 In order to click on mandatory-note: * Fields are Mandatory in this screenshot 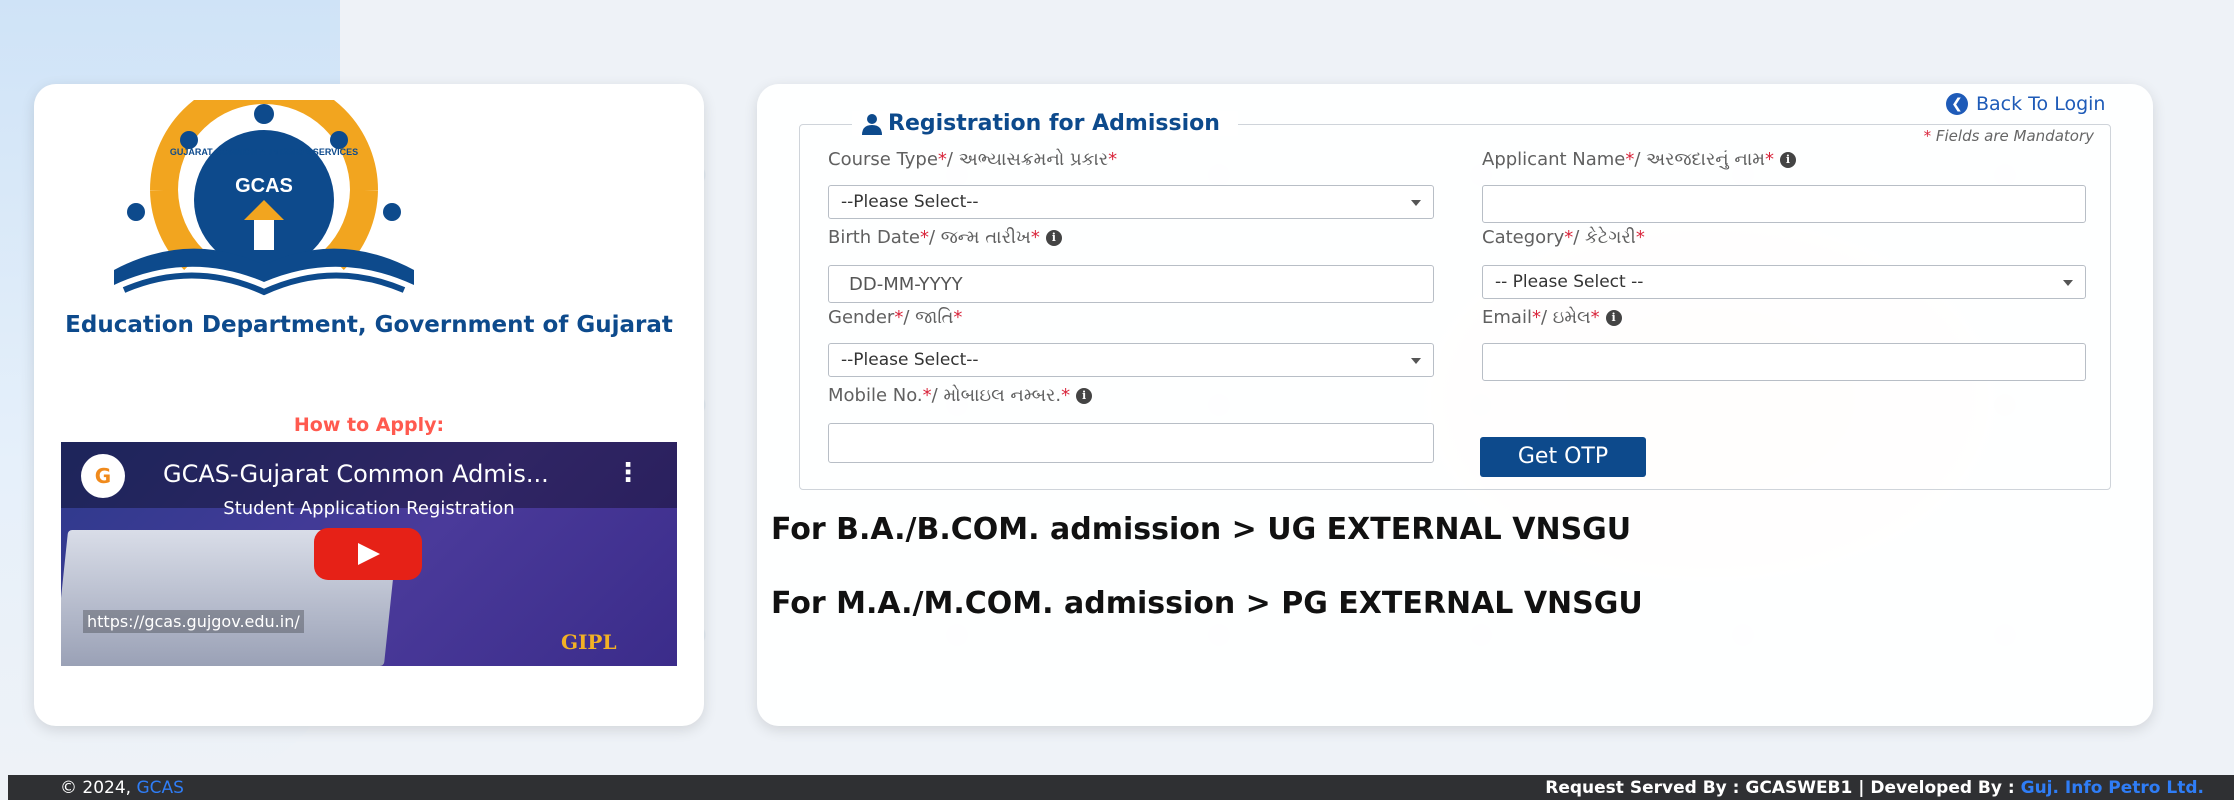, I will do `click(2009, 136)`.